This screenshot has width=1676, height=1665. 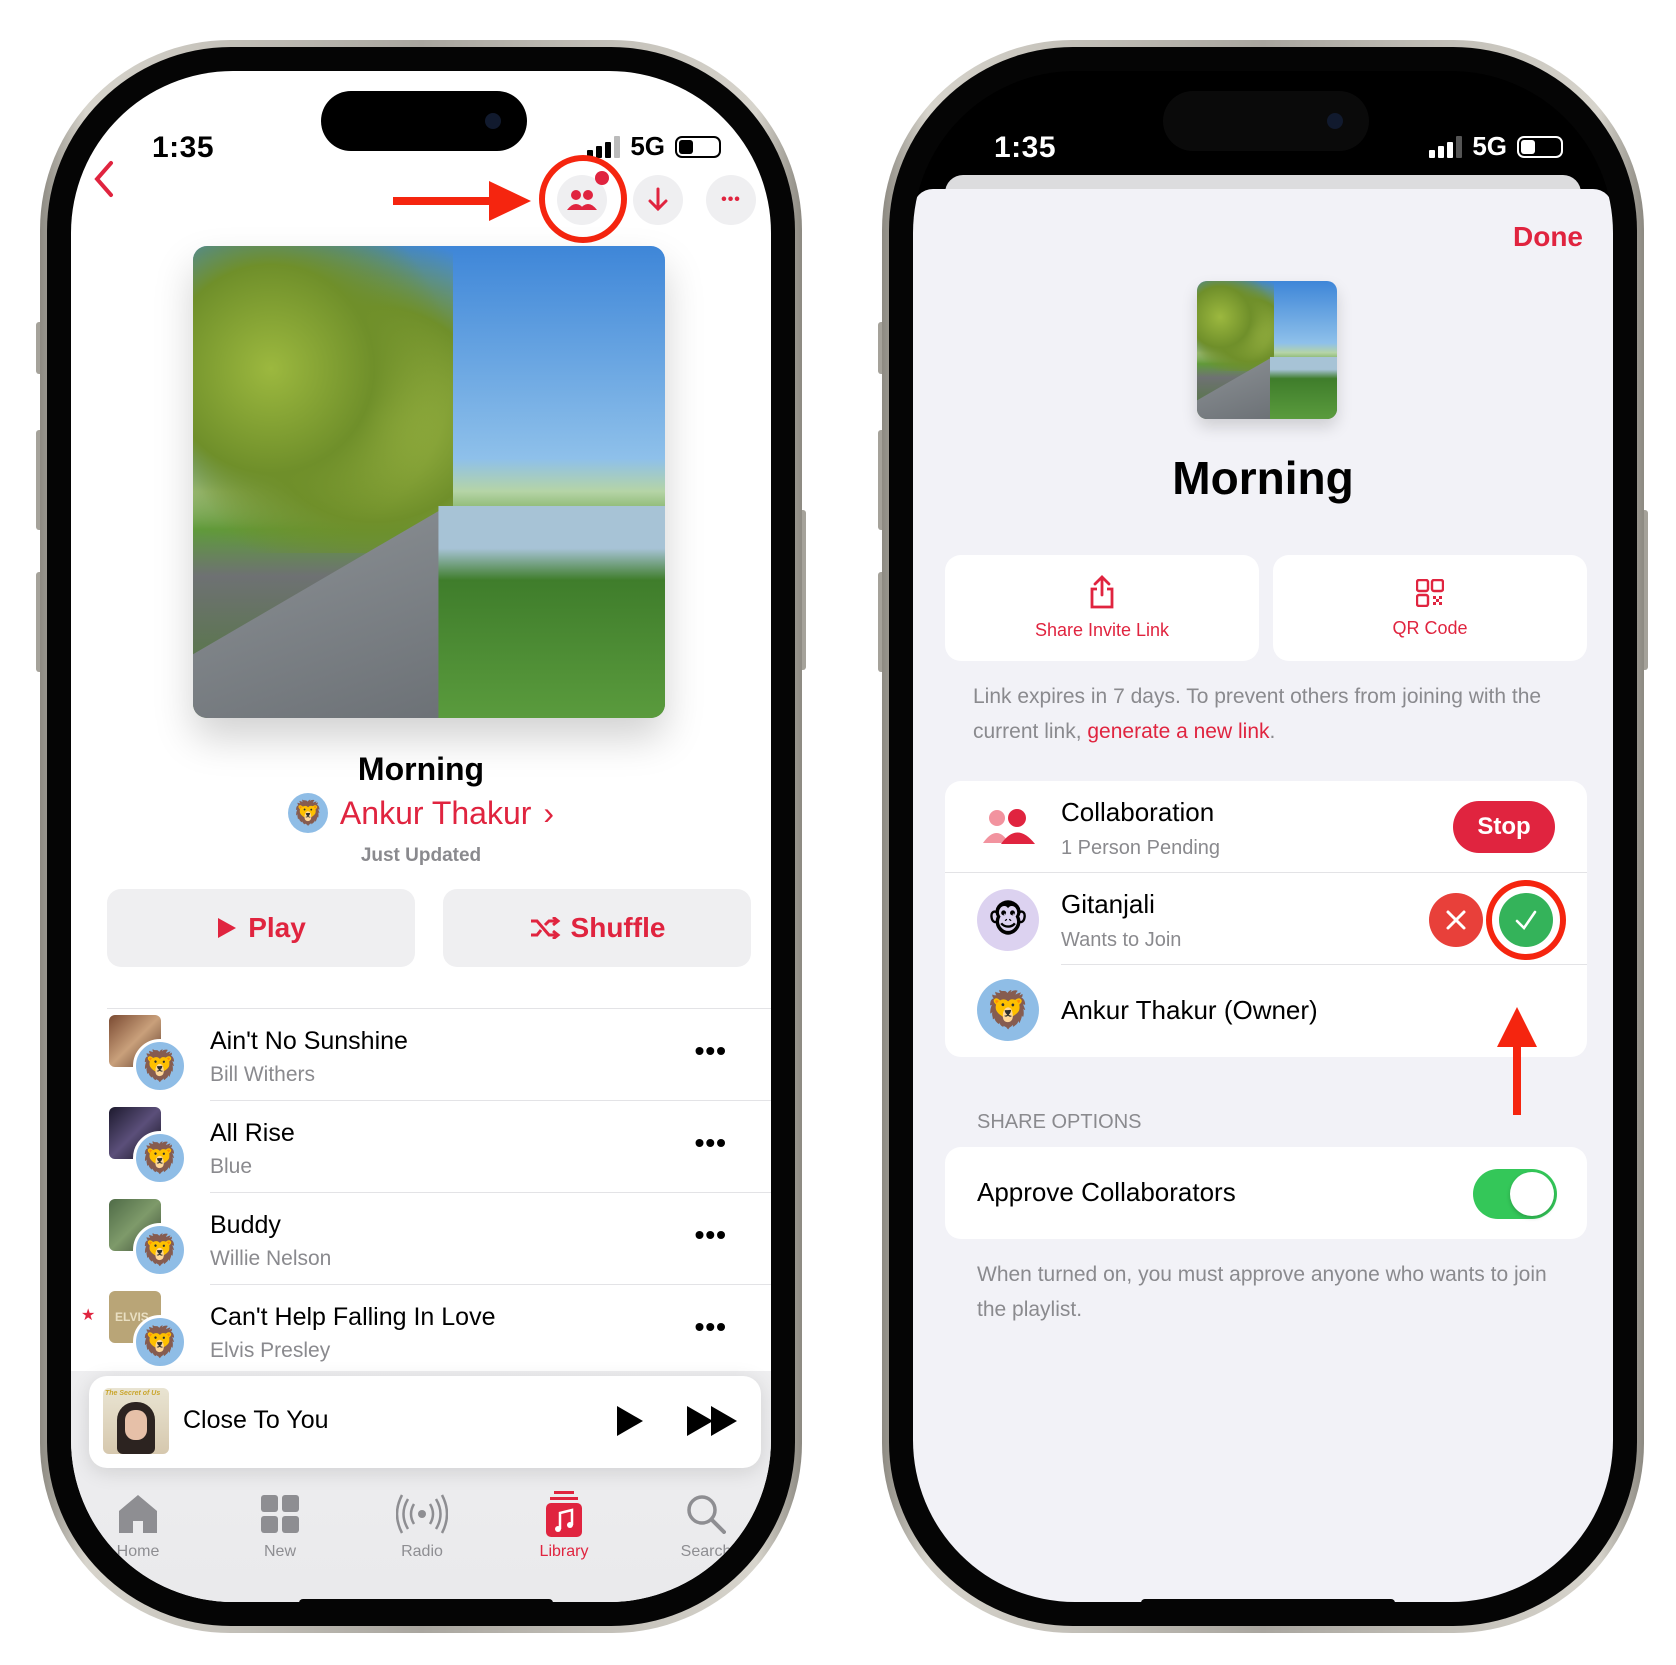 I want to click on artwork-text: The Secret of Us, so click(x=133, y=1393).